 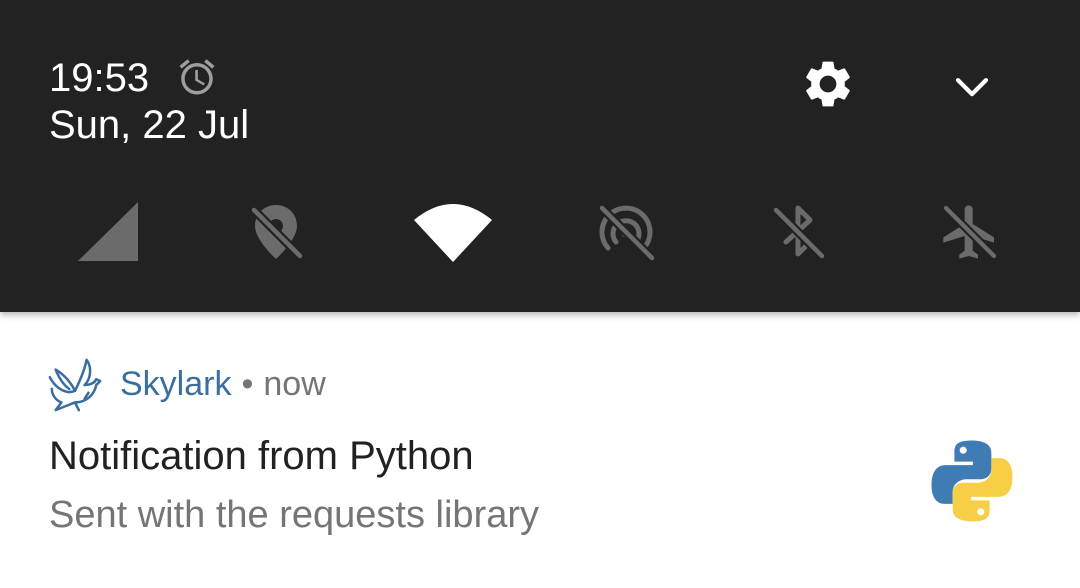 I want to click on tile-wifi, so click(x=453, y=231).